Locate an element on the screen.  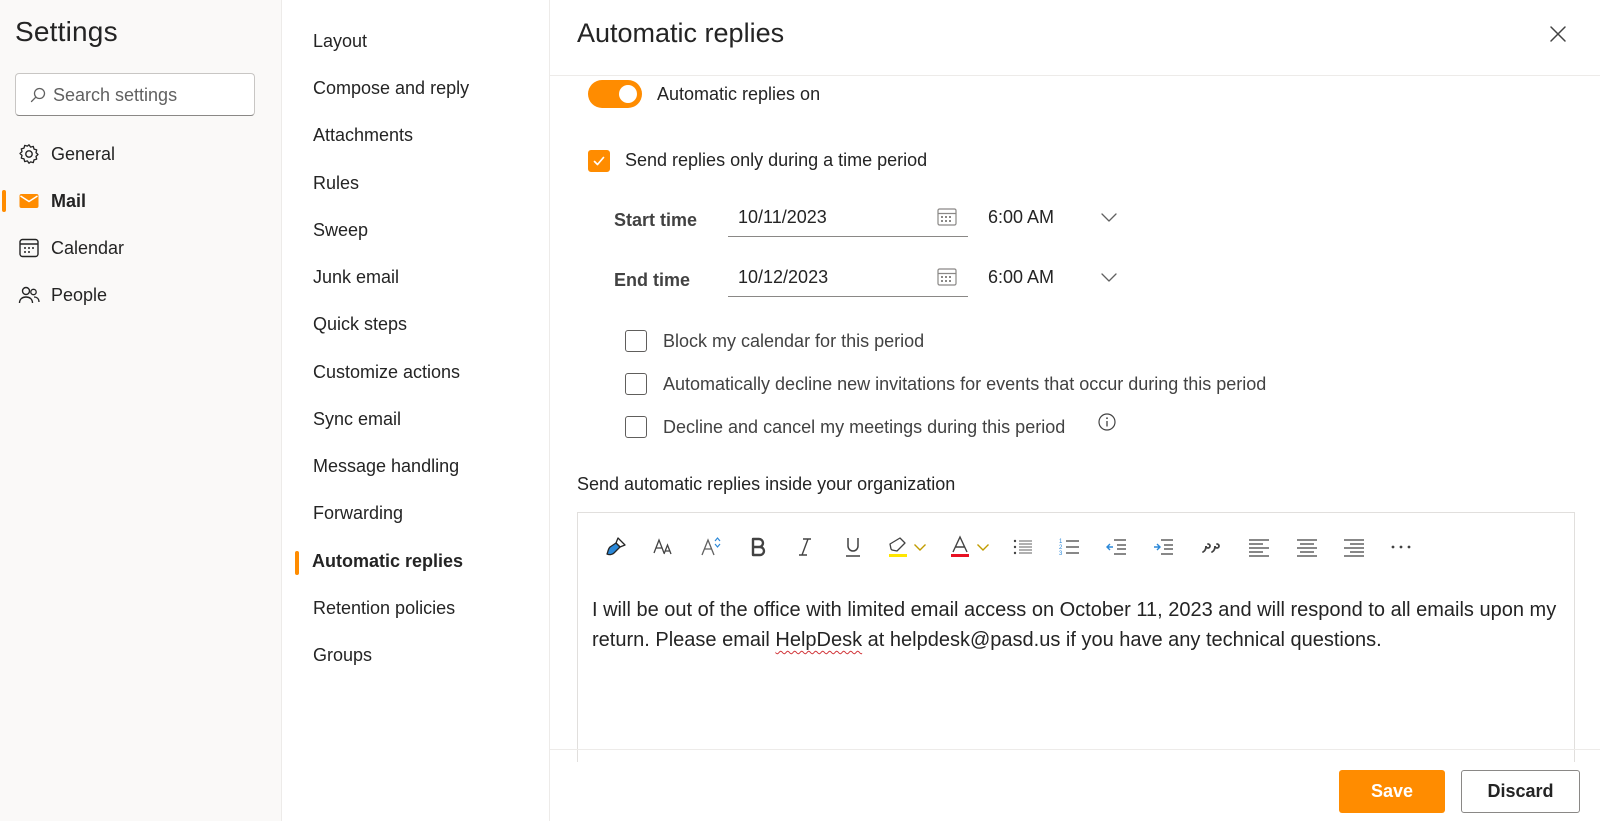
subnav-item-sweep: Sweep is located at coordinates (416, 231).